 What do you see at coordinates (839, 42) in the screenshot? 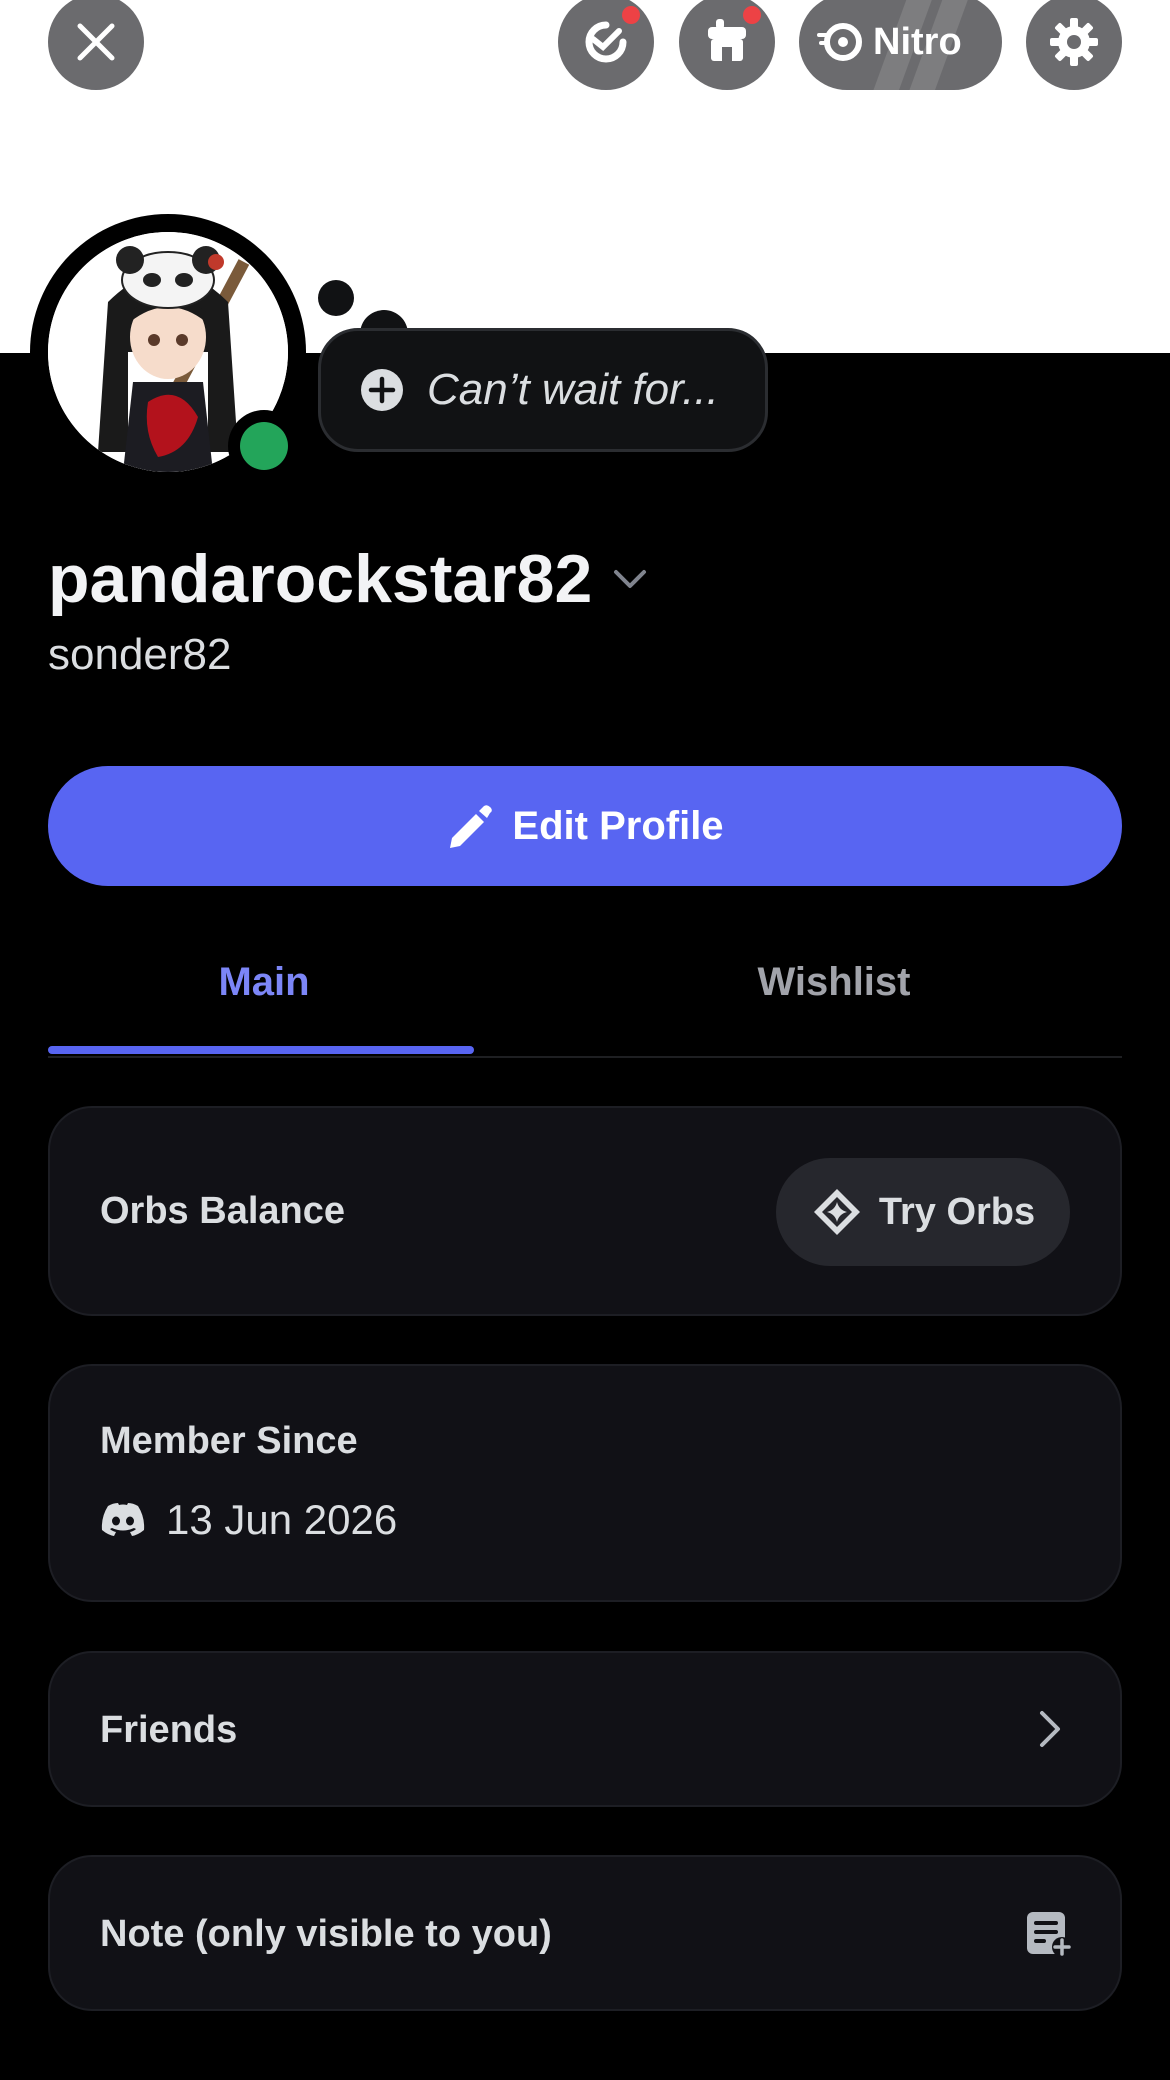
I see `nitro-icon` at bounding box center [839, 42].